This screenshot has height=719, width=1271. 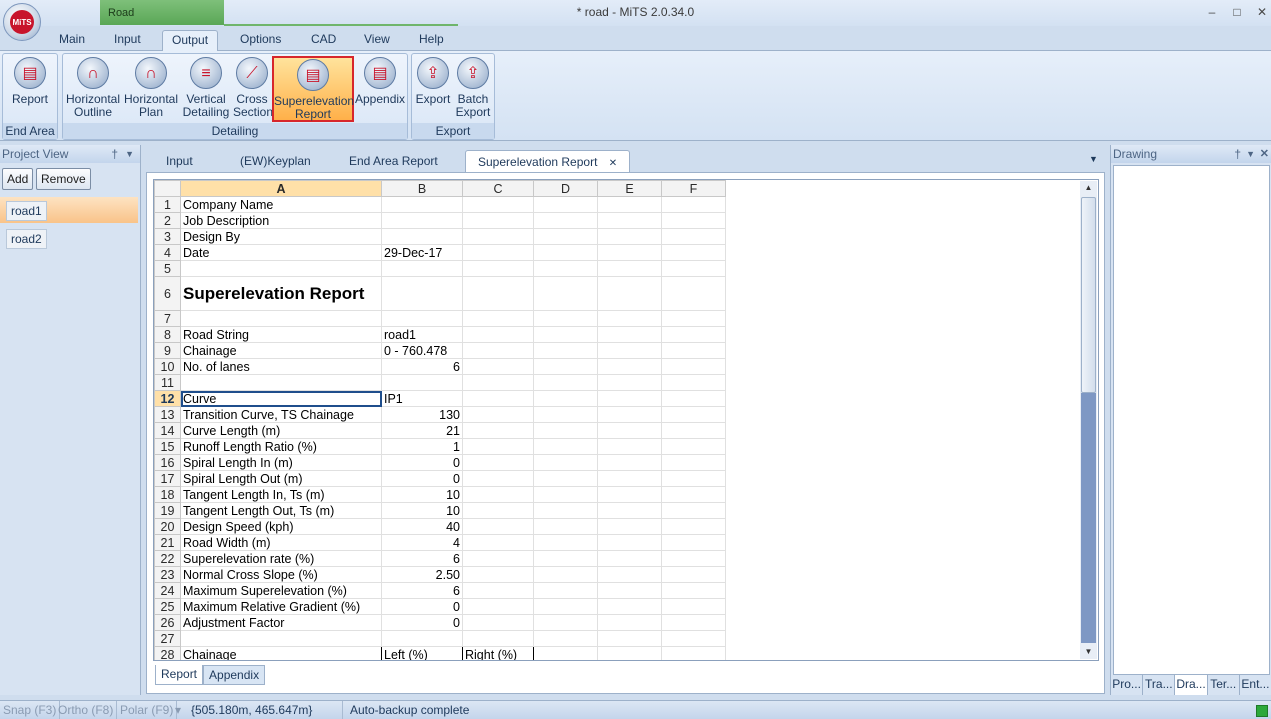 What do you see at coordinates (167, 462) in the screenshot?
I see `row-header: 16` at bounding box center [167, 462].